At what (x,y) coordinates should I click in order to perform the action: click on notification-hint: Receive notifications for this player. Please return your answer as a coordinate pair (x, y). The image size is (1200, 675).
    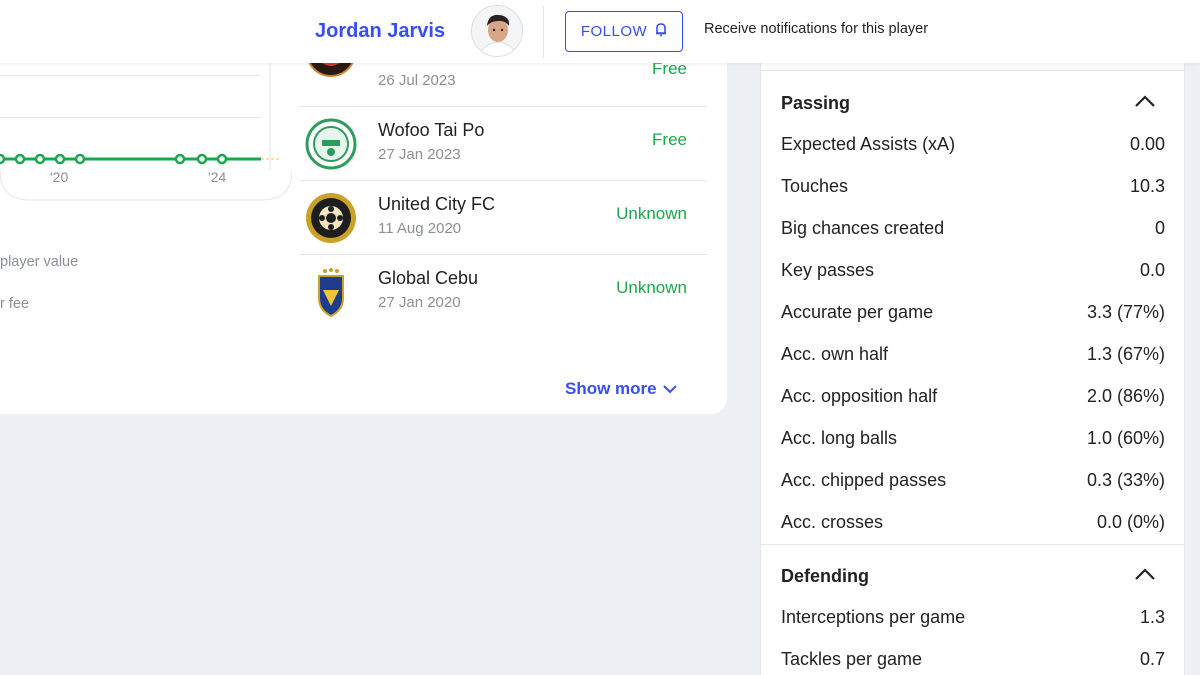
    Looking at the image, I should click on (816, 29).